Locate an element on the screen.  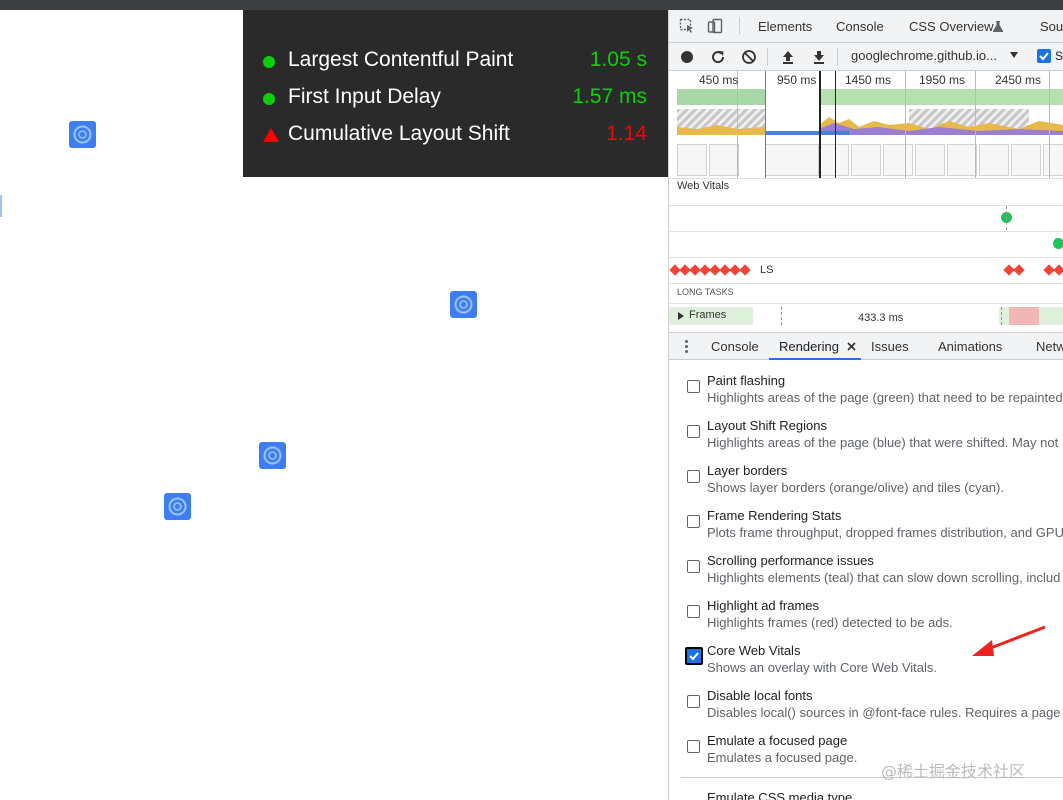
experiment-flask-icon is located at coordinates (998, 26).